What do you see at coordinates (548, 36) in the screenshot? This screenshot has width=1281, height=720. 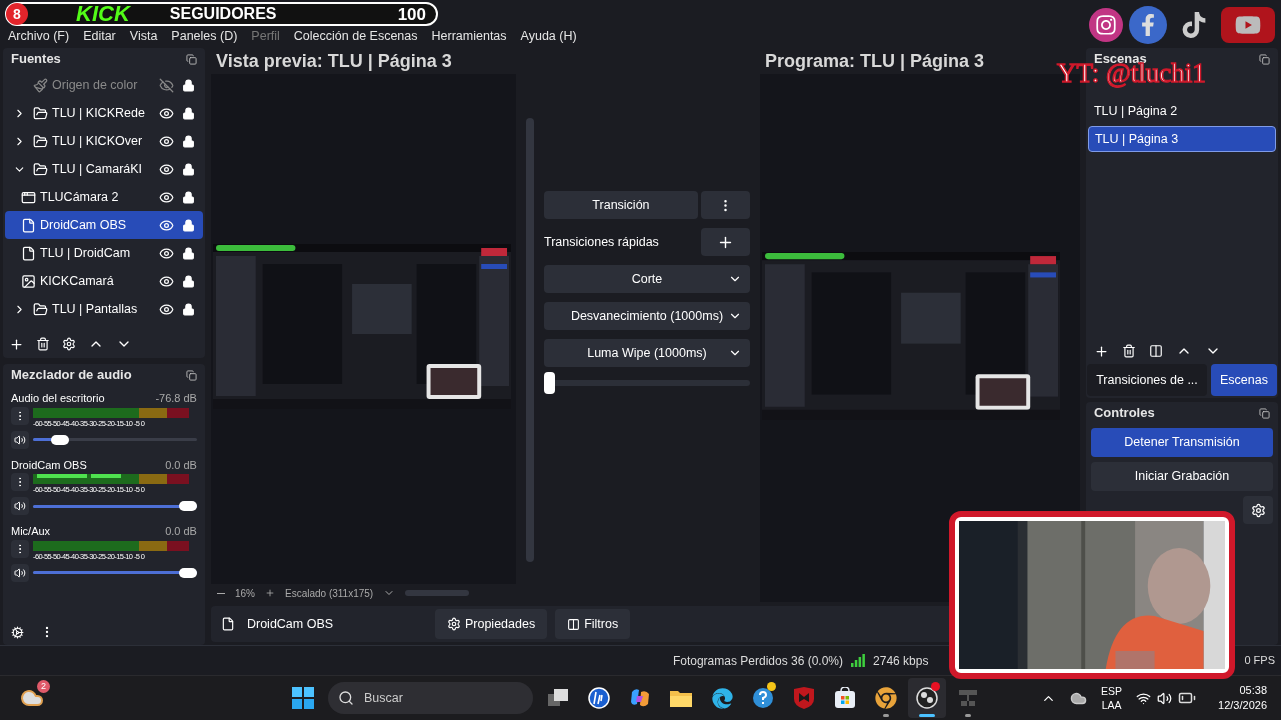 I see `menu-item: Ayuda (H)` at bounding box center [548, 36].